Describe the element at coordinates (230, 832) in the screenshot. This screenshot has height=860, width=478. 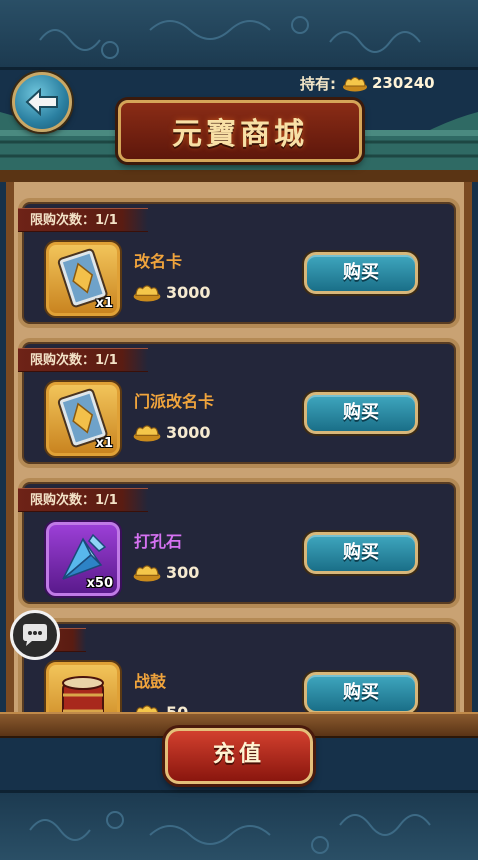
I see `cloud-pattern-bottom` at that location.